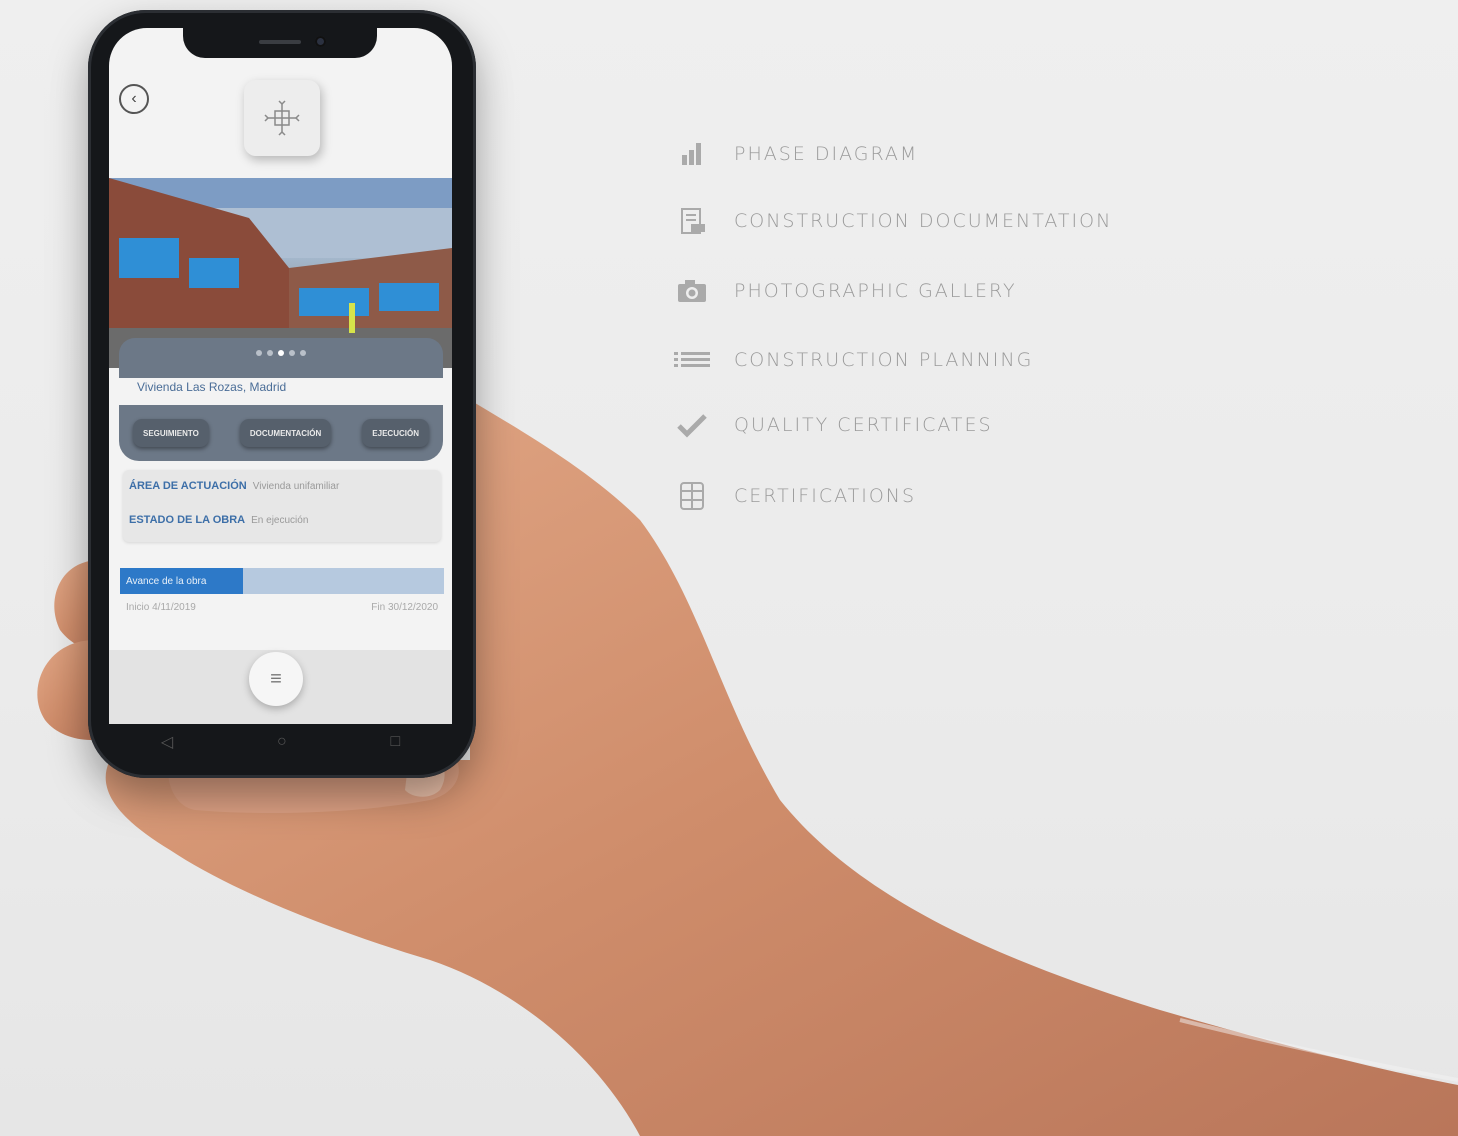 The width and height of the screenshot is (1458, 1136). I want to click on app-logo, so click(282, 118).